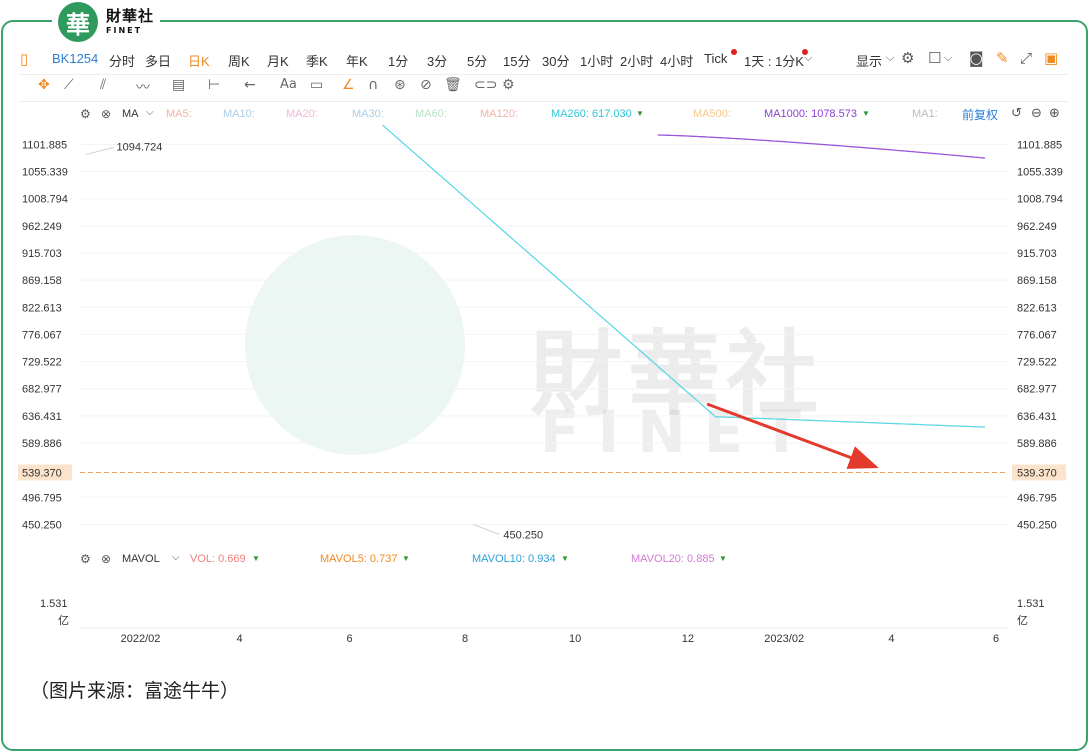 The image size is (1090, 754). Describe the element at coordinates (141, 639) in the screenshot. I see `date-tick-label: 2022/02` at that location.